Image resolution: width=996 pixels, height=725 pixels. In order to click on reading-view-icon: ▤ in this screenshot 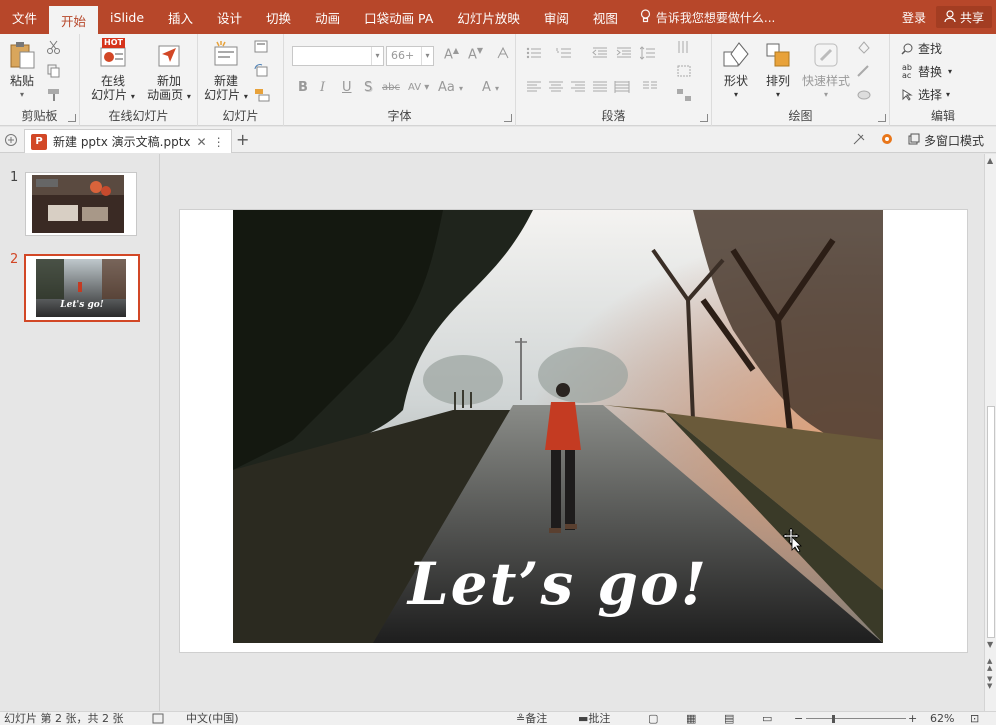, I will do `click(729, 718)`.